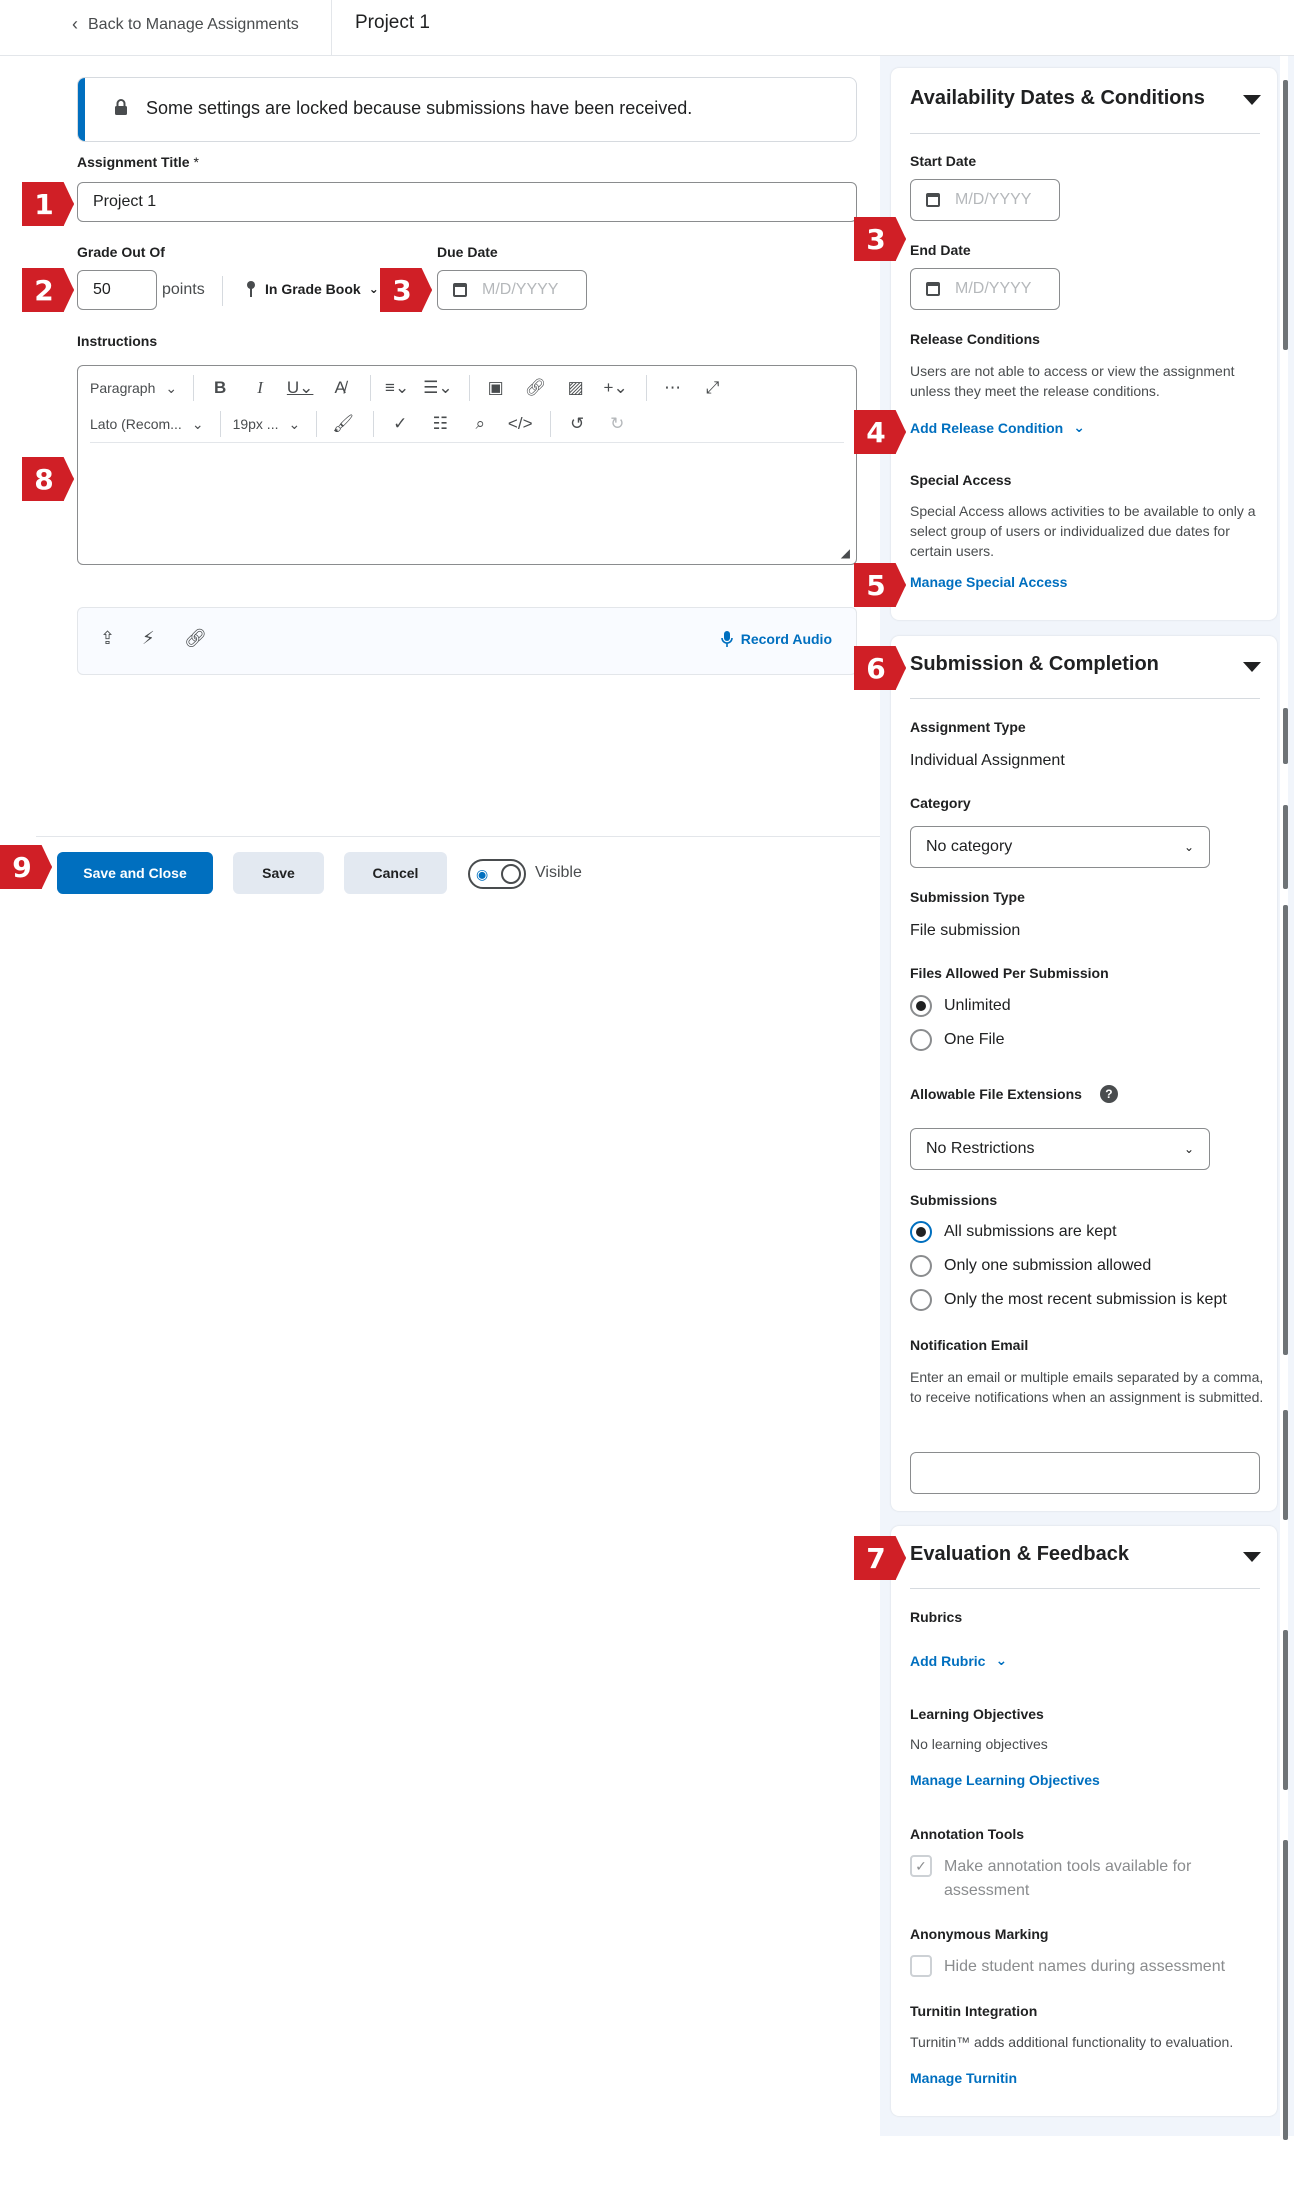 The width and height of the screenshot is (1294, 2201). I want to click on resize-grip-icon: ◢, so click(845, 553).